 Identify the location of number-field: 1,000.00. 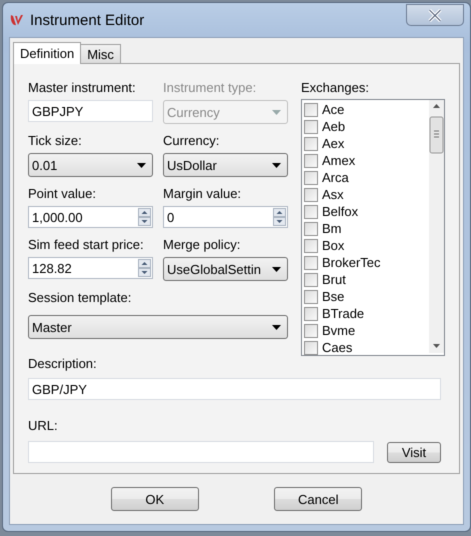
(90, 217).